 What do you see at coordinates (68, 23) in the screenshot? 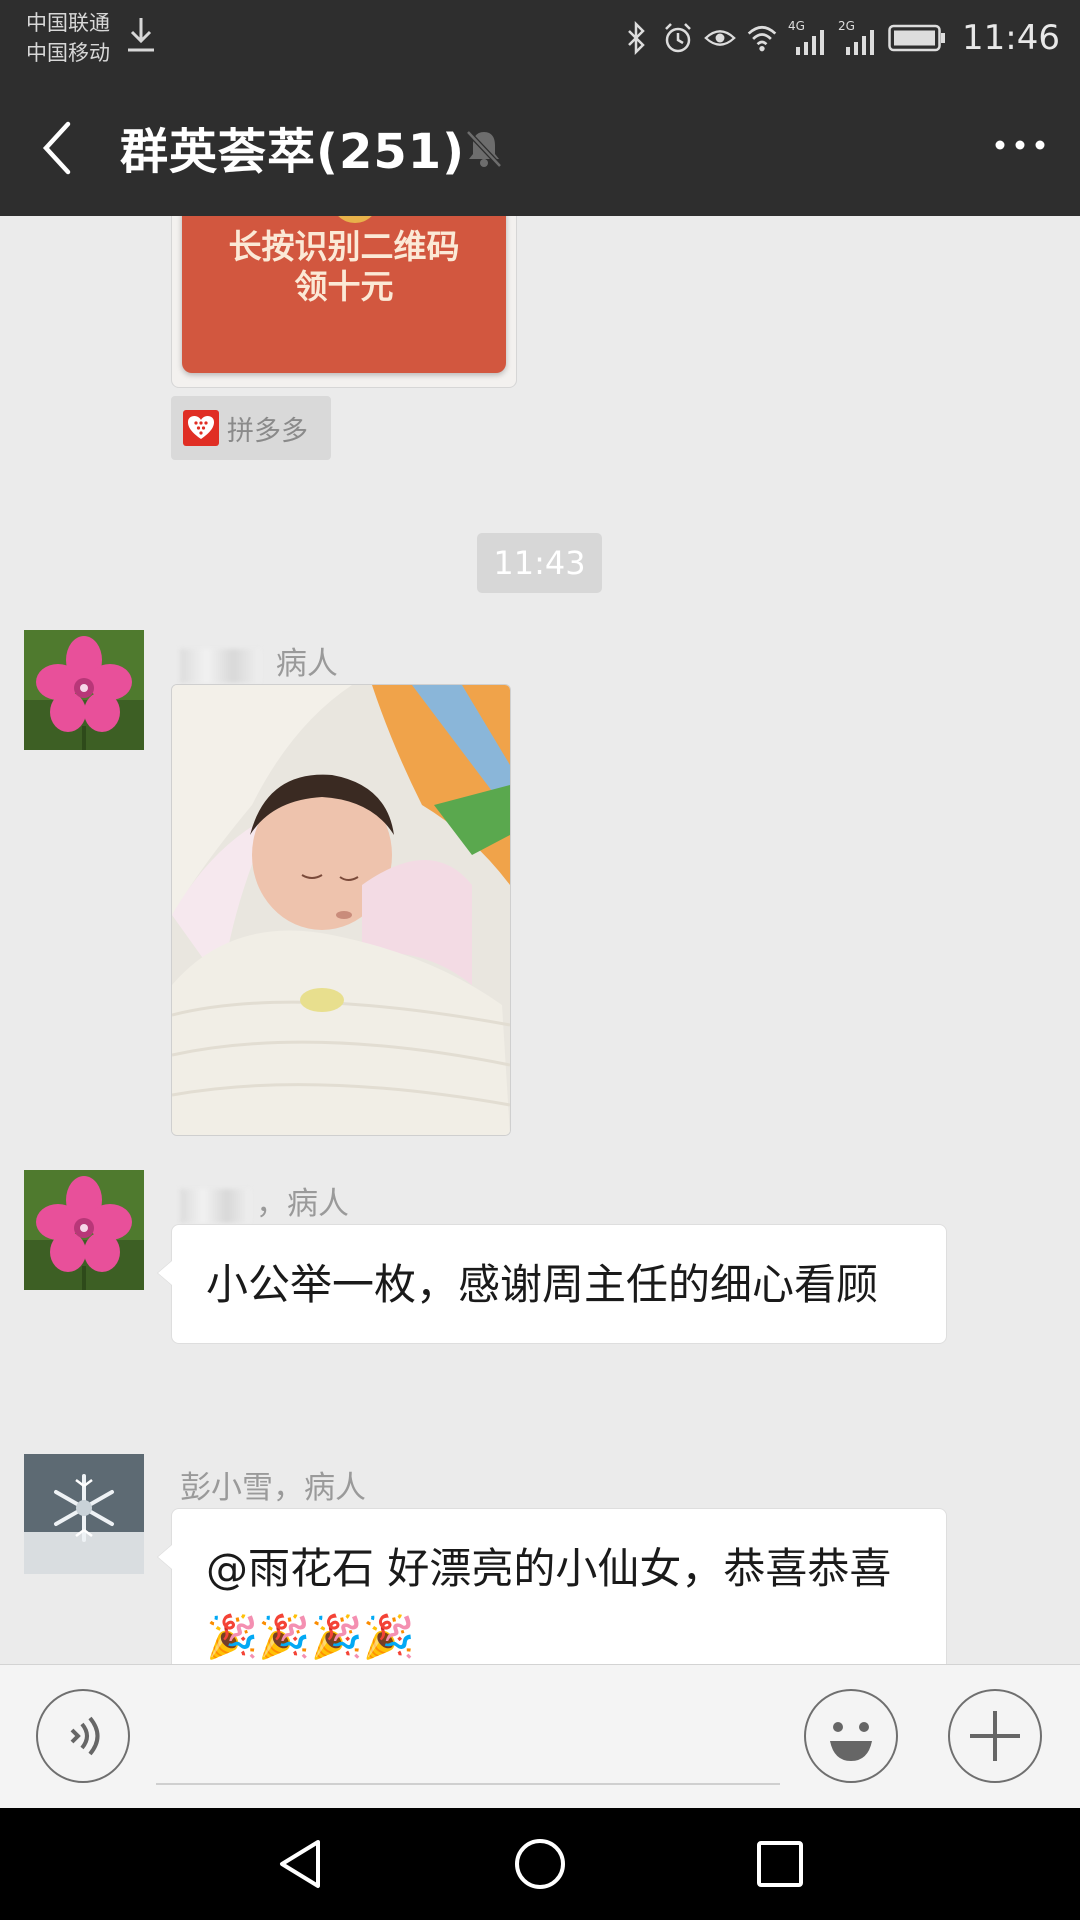
I see `carrier-1: 中国联通` at bounding box center [68, 23].